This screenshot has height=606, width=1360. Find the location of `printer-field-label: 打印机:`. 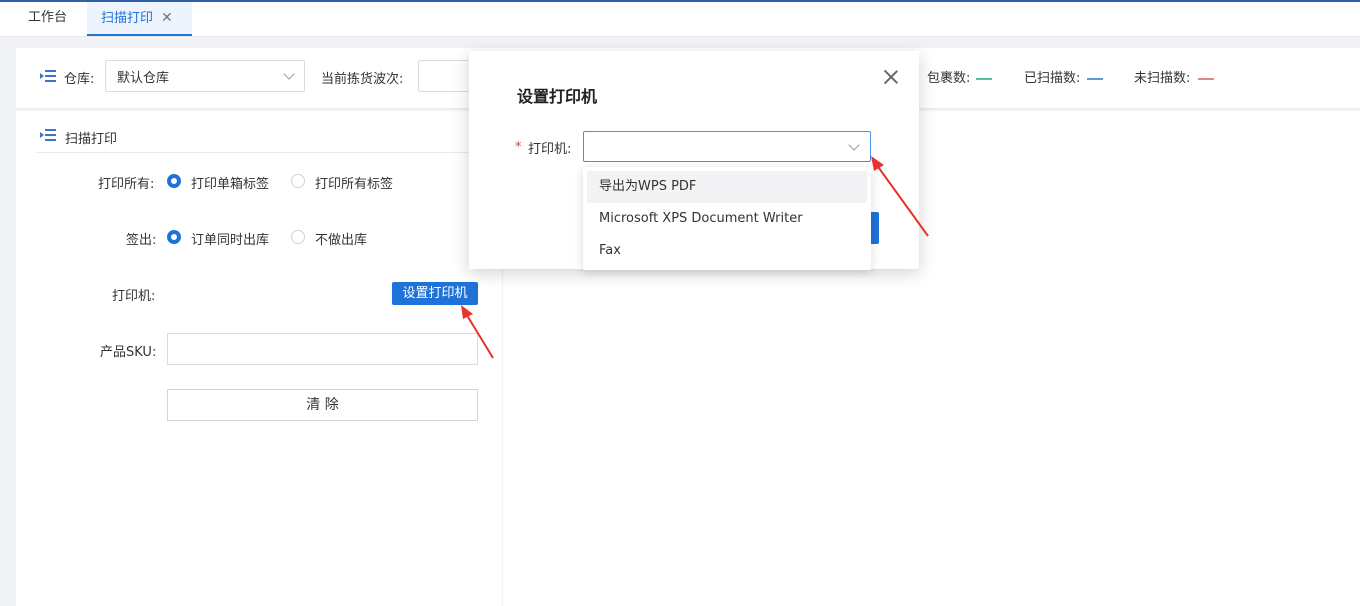

printer-field-label: 打印机: is located at coordinates (550, 149).